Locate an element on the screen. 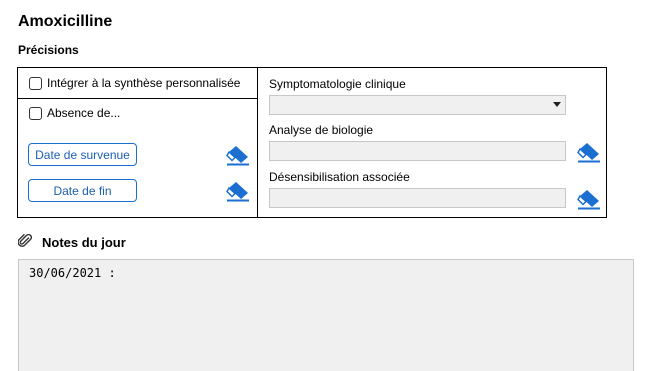  paperclip-icon is located at coordinates (25, 240).